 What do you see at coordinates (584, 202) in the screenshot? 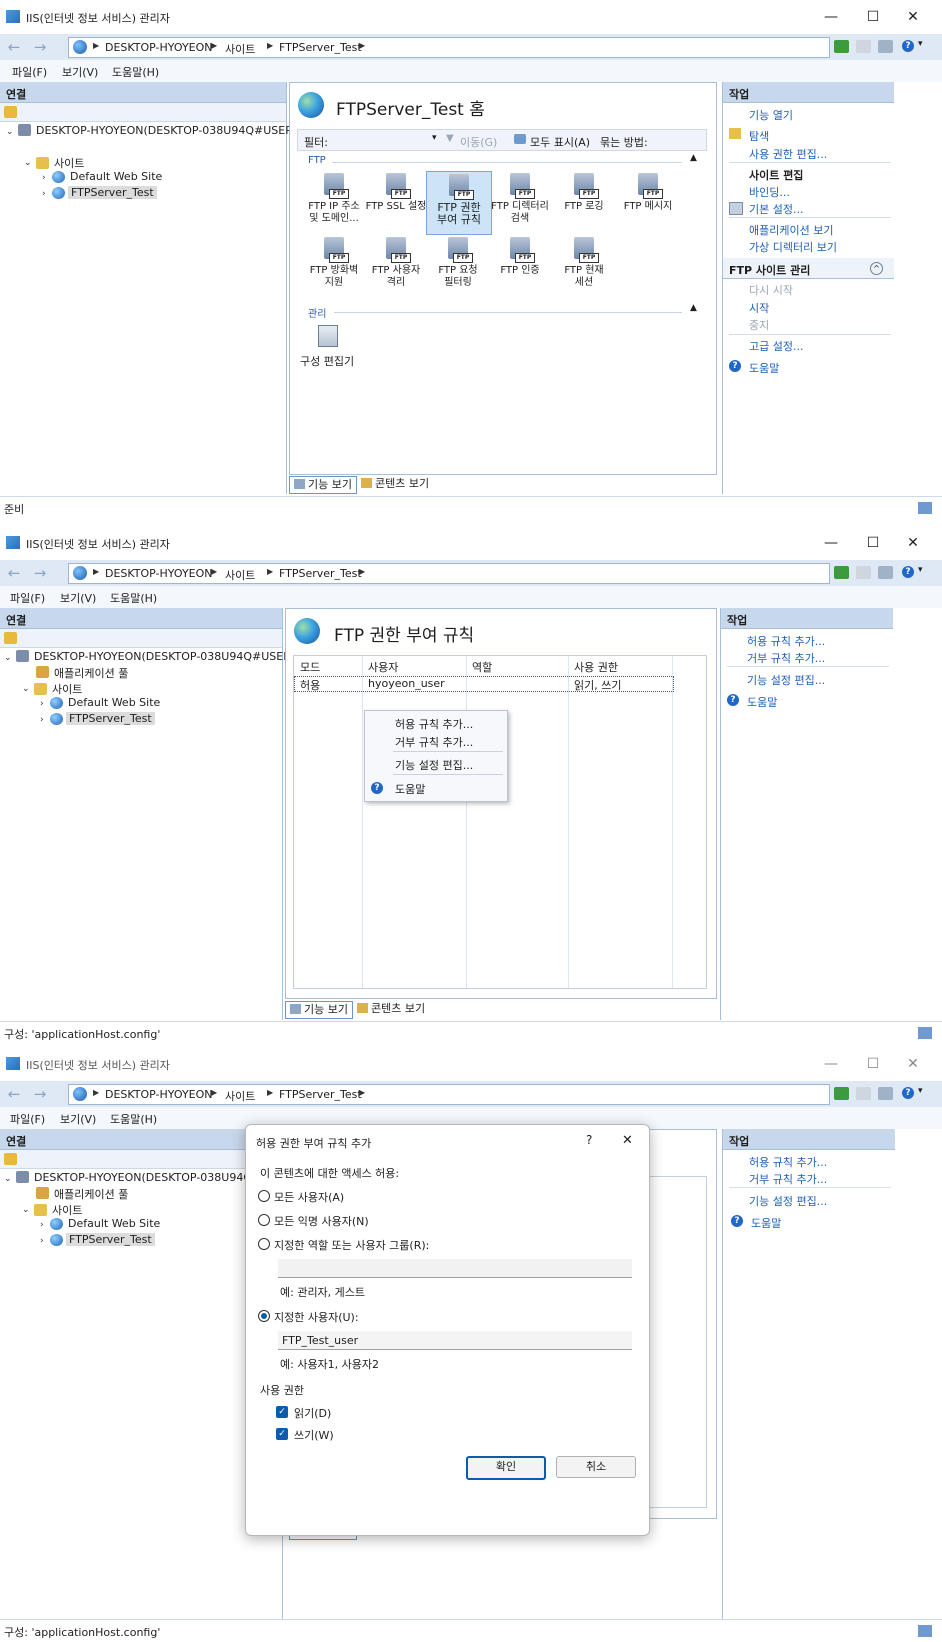
I see `tile-ftp-logging: FTP FTP 로깅` at bounding box center [584, 202].